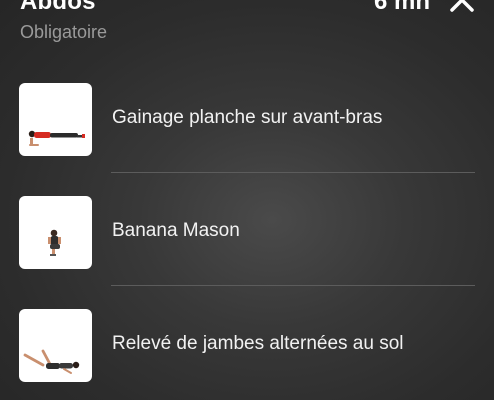 Image resolution: width=494 pixels, height=400 pixels. I want to click on chevron-up-icon, so click(462, 6).